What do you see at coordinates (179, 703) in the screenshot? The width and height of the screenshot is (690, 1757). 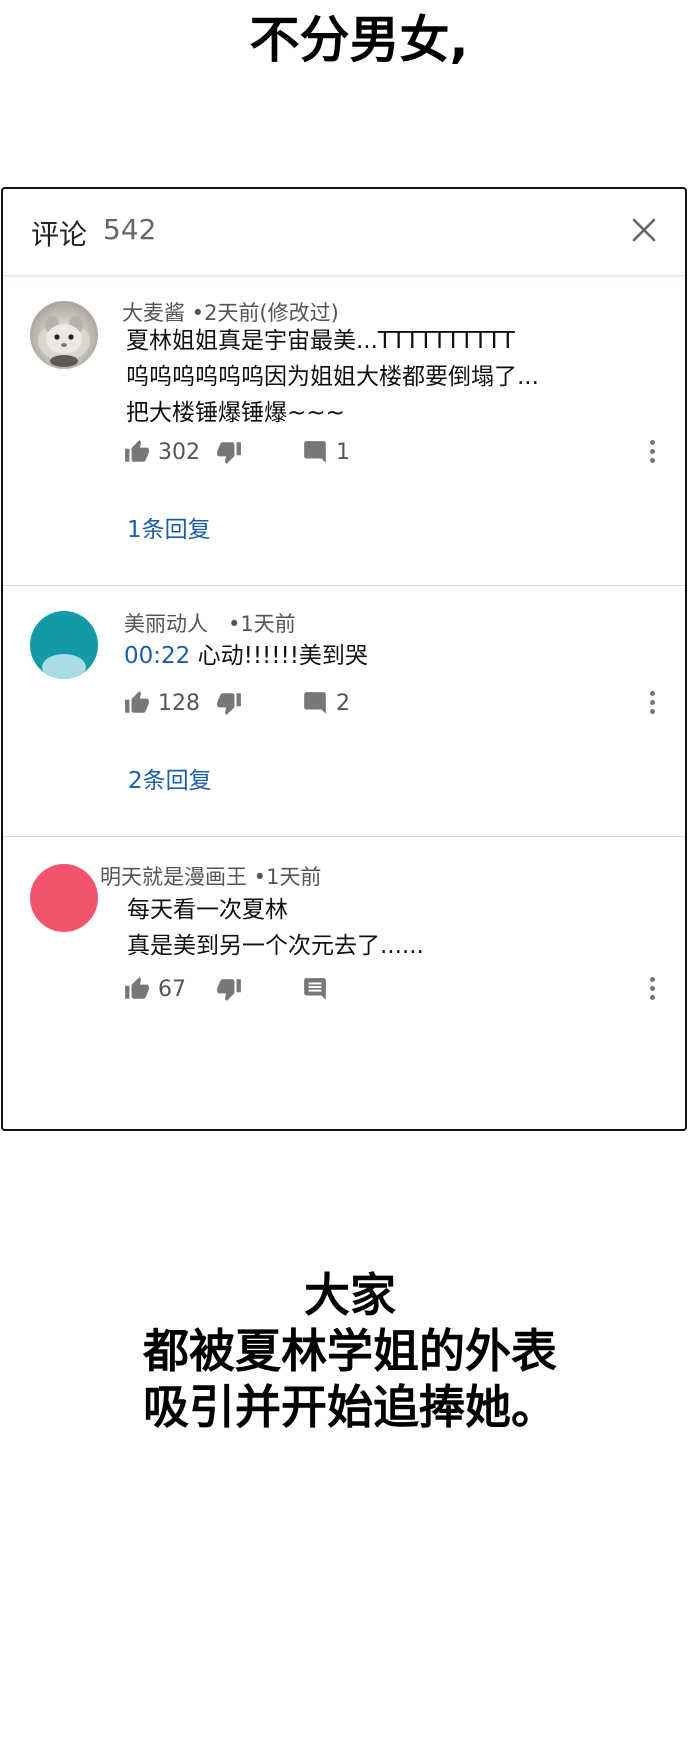 I see `like-count: 128` at bounding box center [179, 703].